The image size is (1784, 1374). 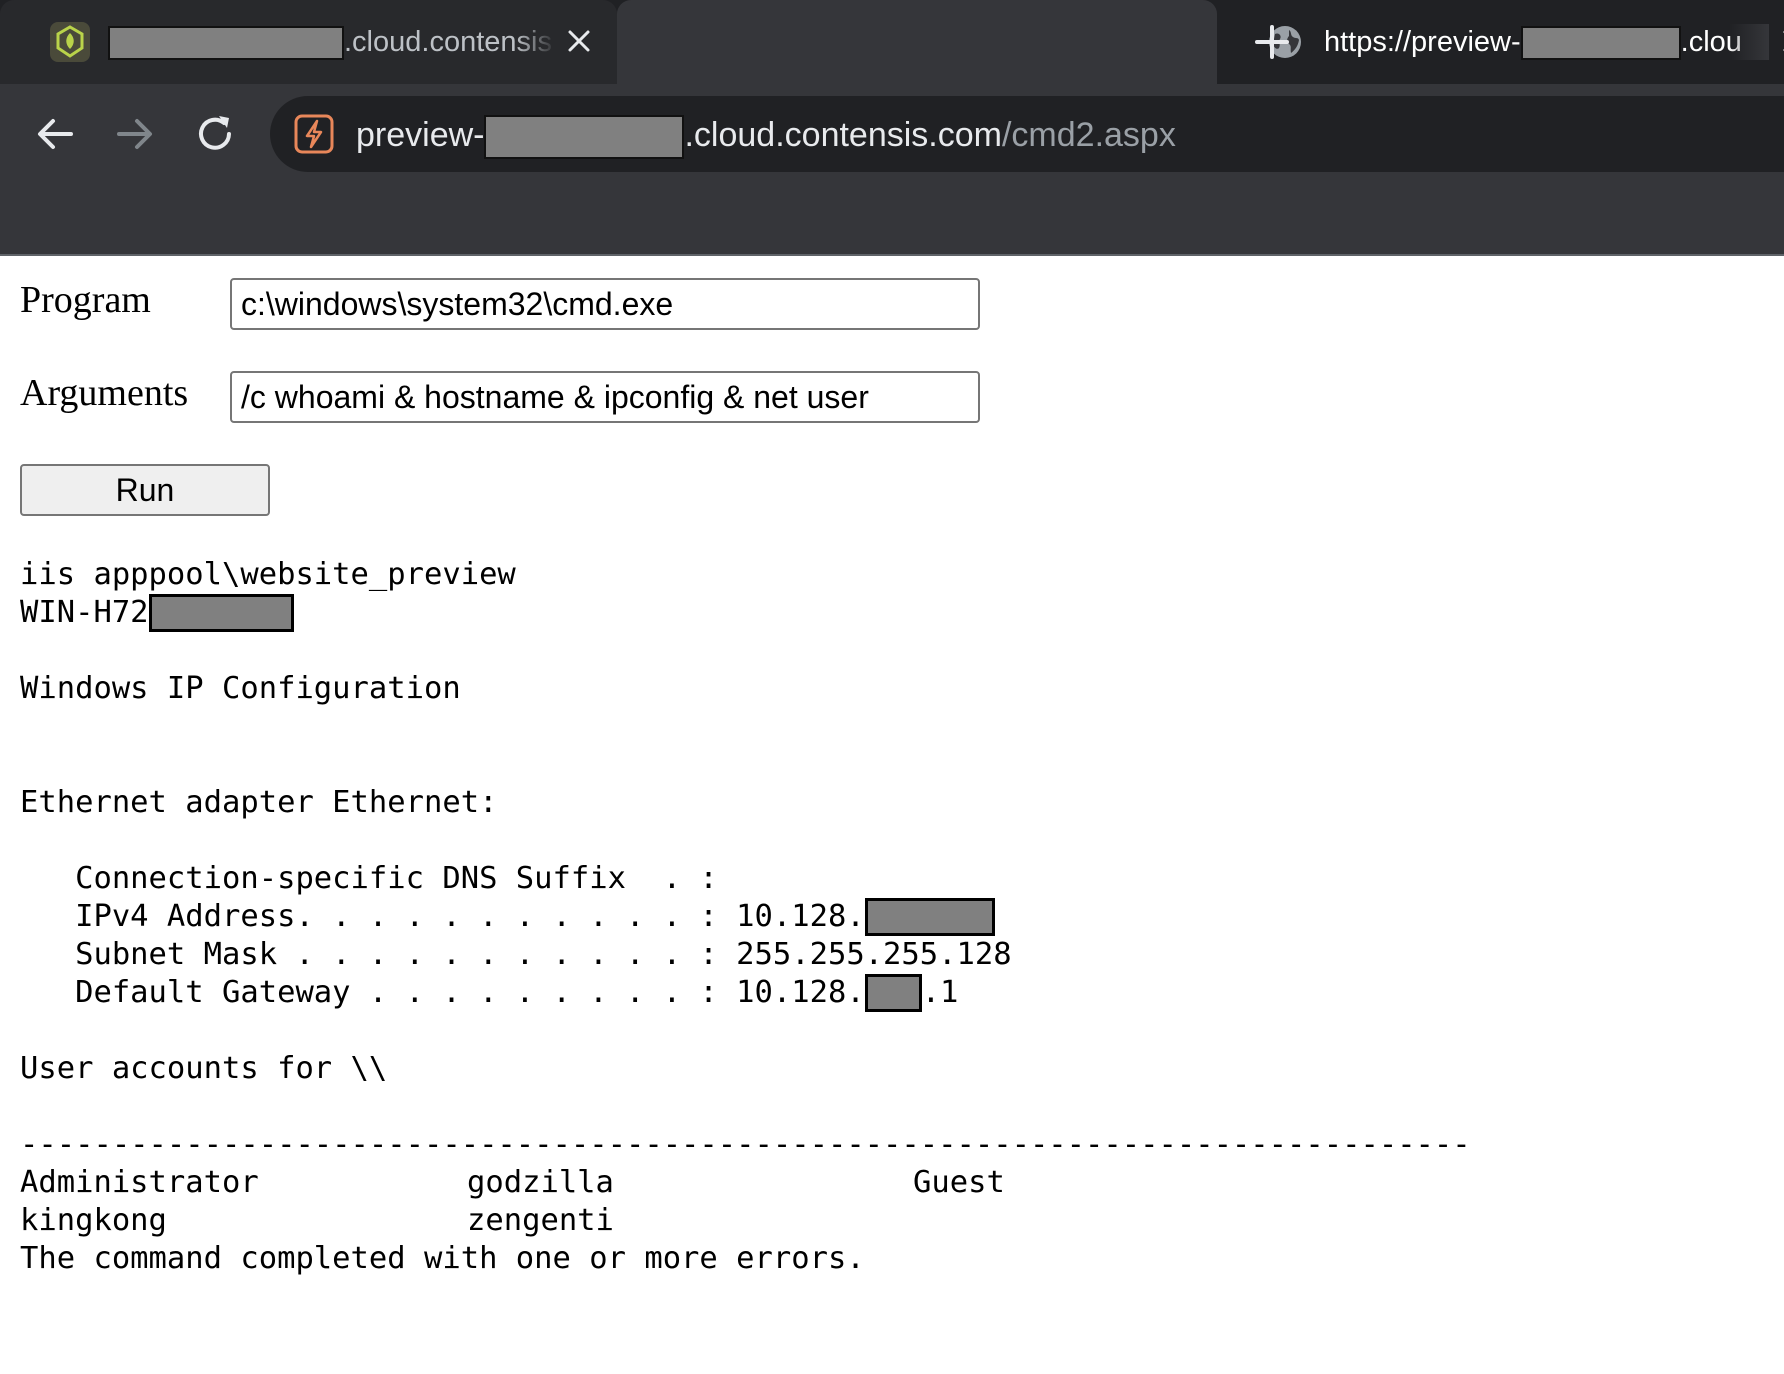 What do you see at coordinates (540, 1182) in the screenshot?
I see `user-name: godzilla` at bounding box center [540, 1182].